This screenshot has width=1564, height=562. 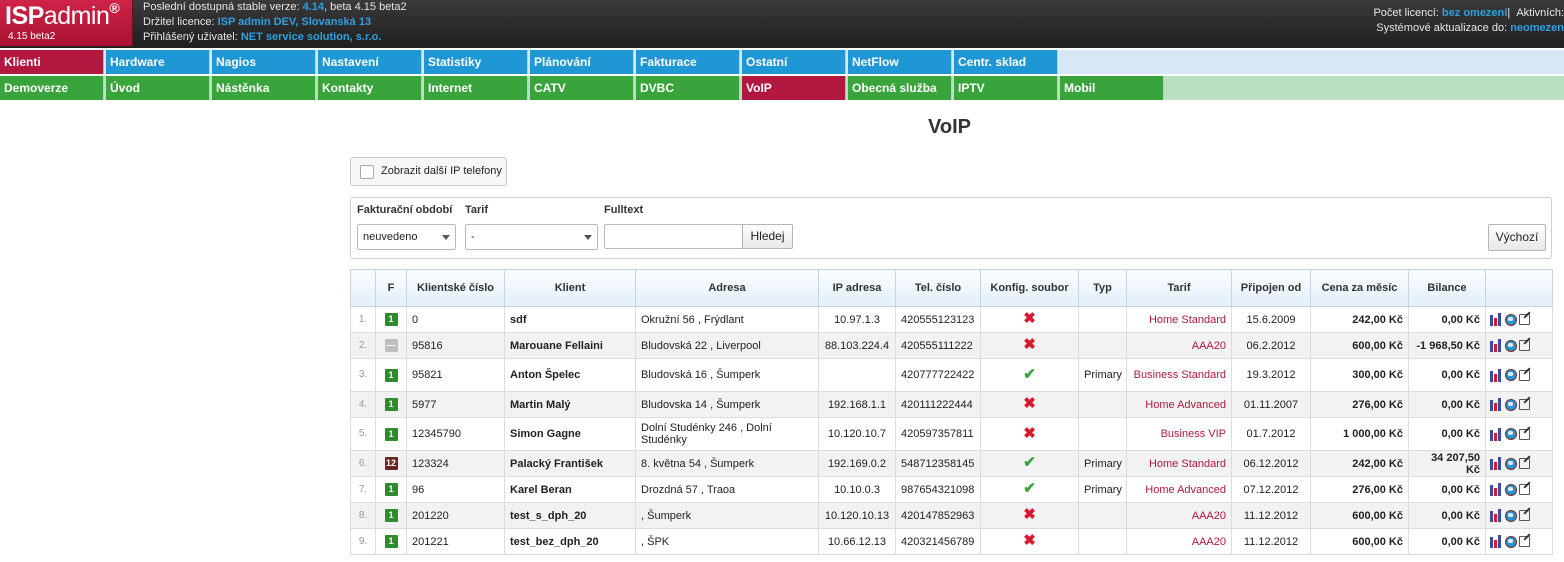 I want to click on client-name: sdf, so click(x=570, y=319).